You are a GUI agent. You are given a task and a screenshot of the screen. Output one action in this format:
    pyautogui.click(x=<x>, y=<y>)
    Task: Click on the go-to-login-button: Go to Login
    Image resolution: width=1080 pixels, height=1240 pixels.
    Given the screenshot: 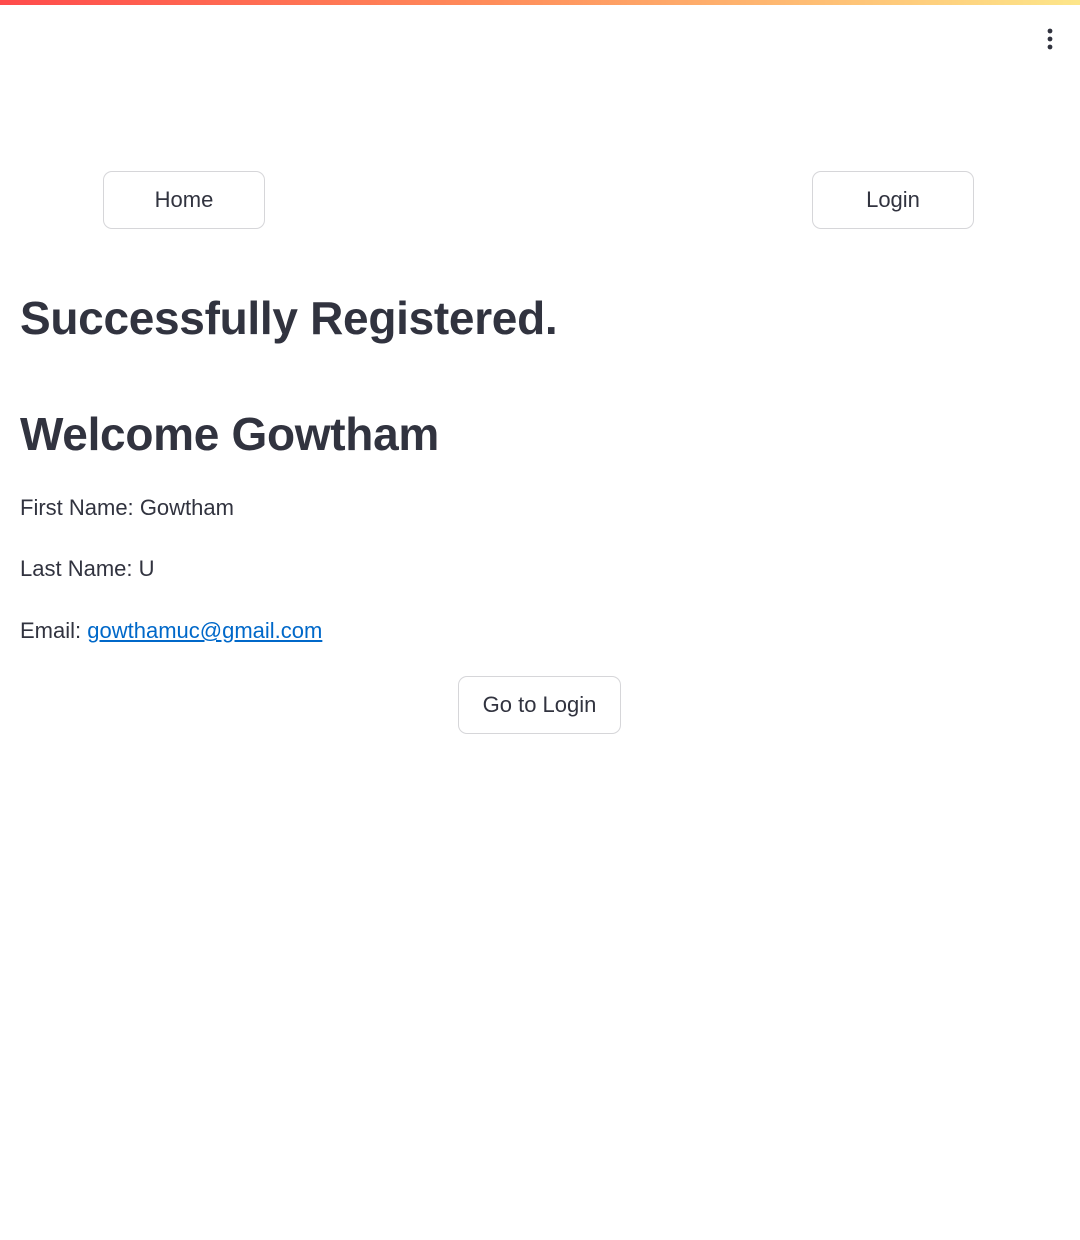 What is the action you would take?
    pyautogui.click(x=539, y=705)
    